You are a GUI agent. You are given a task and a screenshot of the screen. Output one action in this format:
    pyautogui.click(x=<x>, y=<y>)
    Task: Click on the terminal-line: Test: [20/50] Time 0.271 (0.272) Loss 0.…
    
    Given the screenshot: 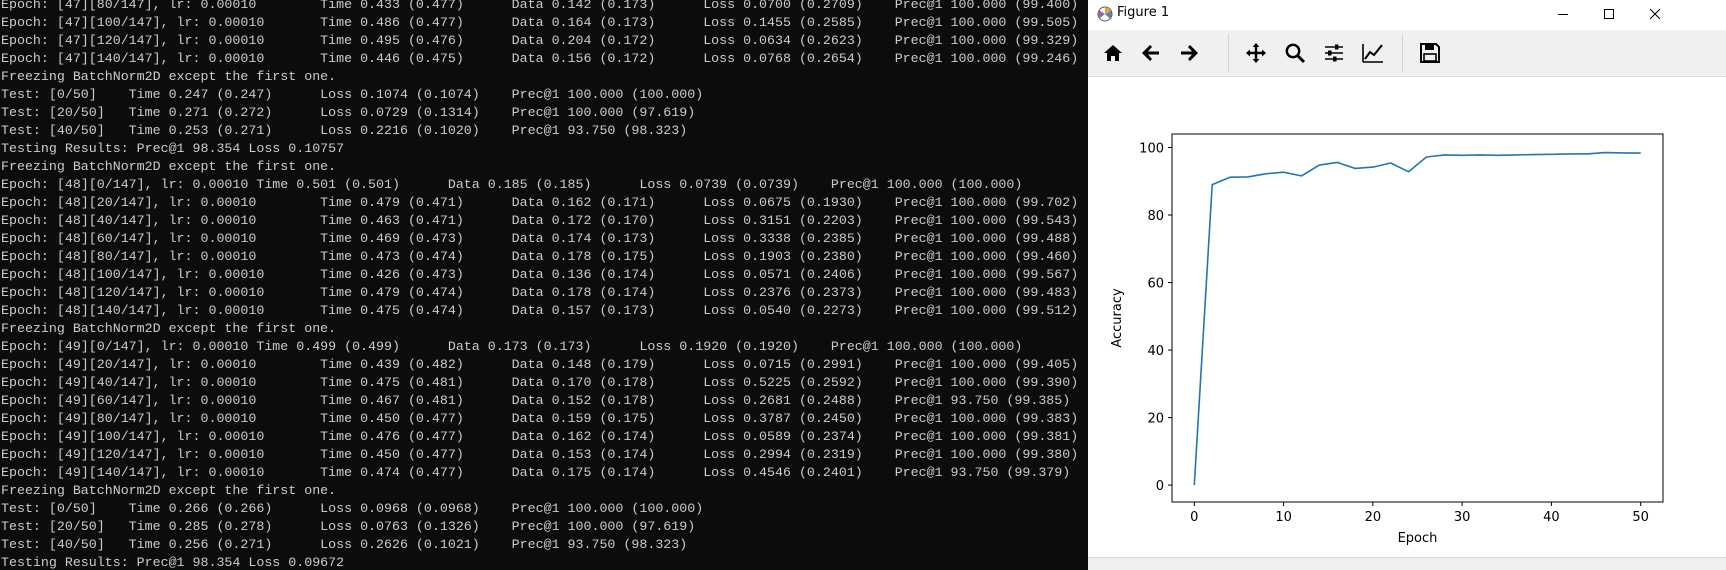 What is the action you would take?
    pyautogui.click(x=348, y=112)
    